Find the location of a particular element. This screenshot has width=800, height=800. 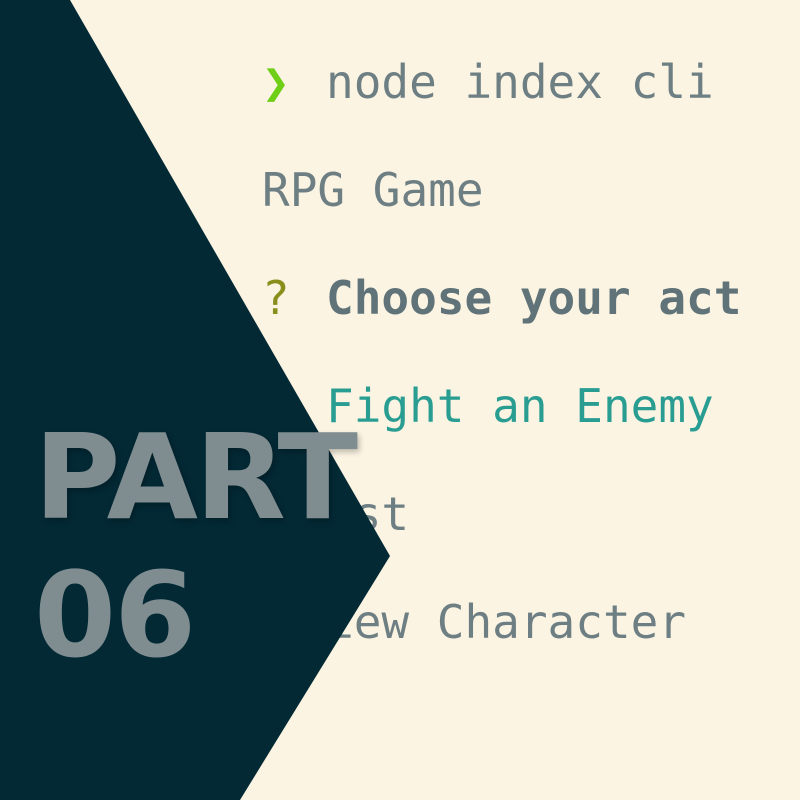

part-number: 06 is located at coordinates (115, 615).